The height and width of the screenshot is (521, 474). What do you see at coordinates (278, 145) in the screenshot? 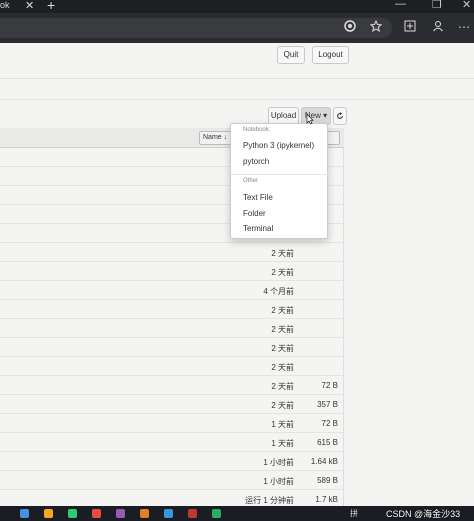
I see `menu-item-python3: Python 3 (ipykernel)` at bounding box center [278, 145].